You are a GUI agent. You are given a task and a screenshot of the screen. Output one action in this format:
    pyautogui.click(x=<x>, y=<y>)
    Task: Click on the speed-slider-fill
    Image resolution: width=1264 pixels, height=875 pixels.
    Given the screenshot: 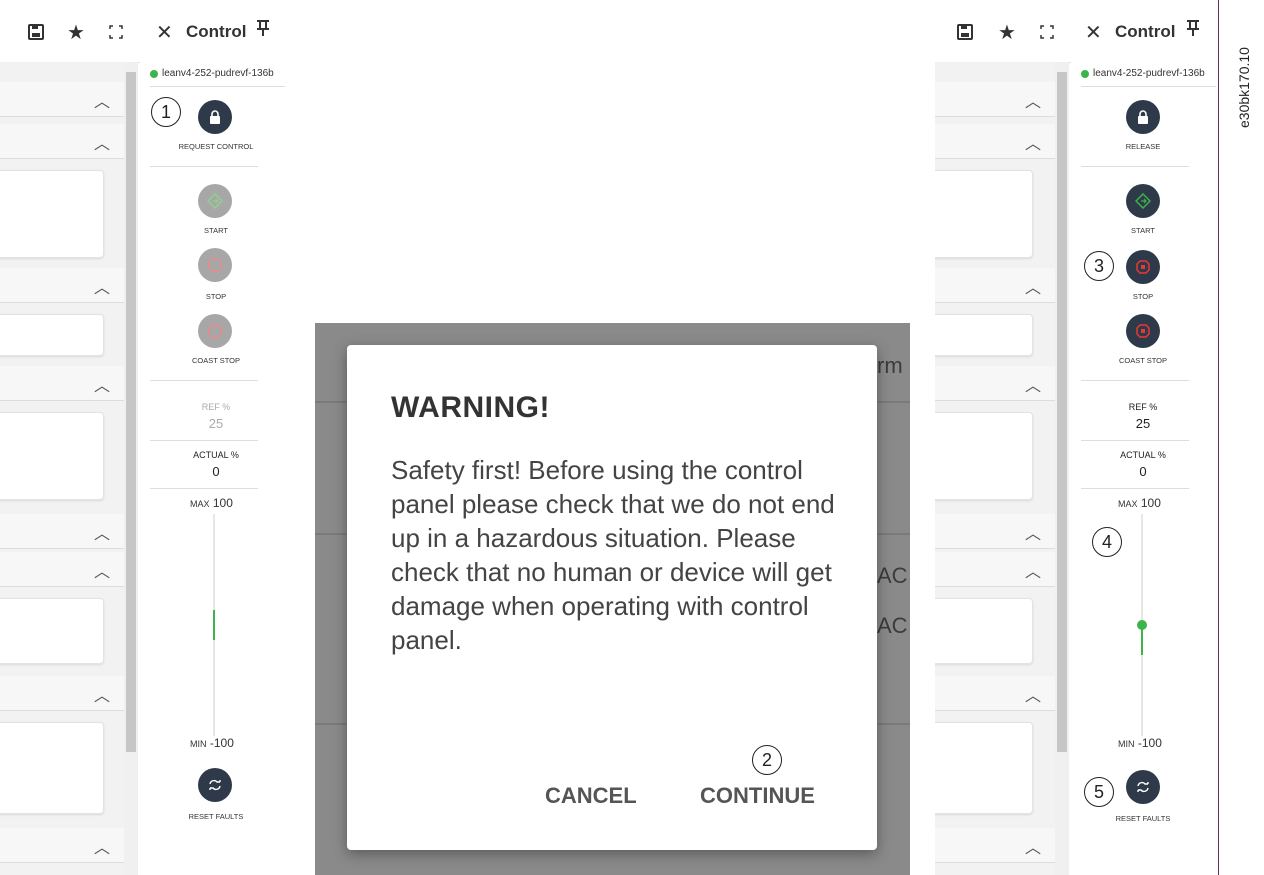 What is the action you would take?
    pyautogui.click(x=214, y=625)
    